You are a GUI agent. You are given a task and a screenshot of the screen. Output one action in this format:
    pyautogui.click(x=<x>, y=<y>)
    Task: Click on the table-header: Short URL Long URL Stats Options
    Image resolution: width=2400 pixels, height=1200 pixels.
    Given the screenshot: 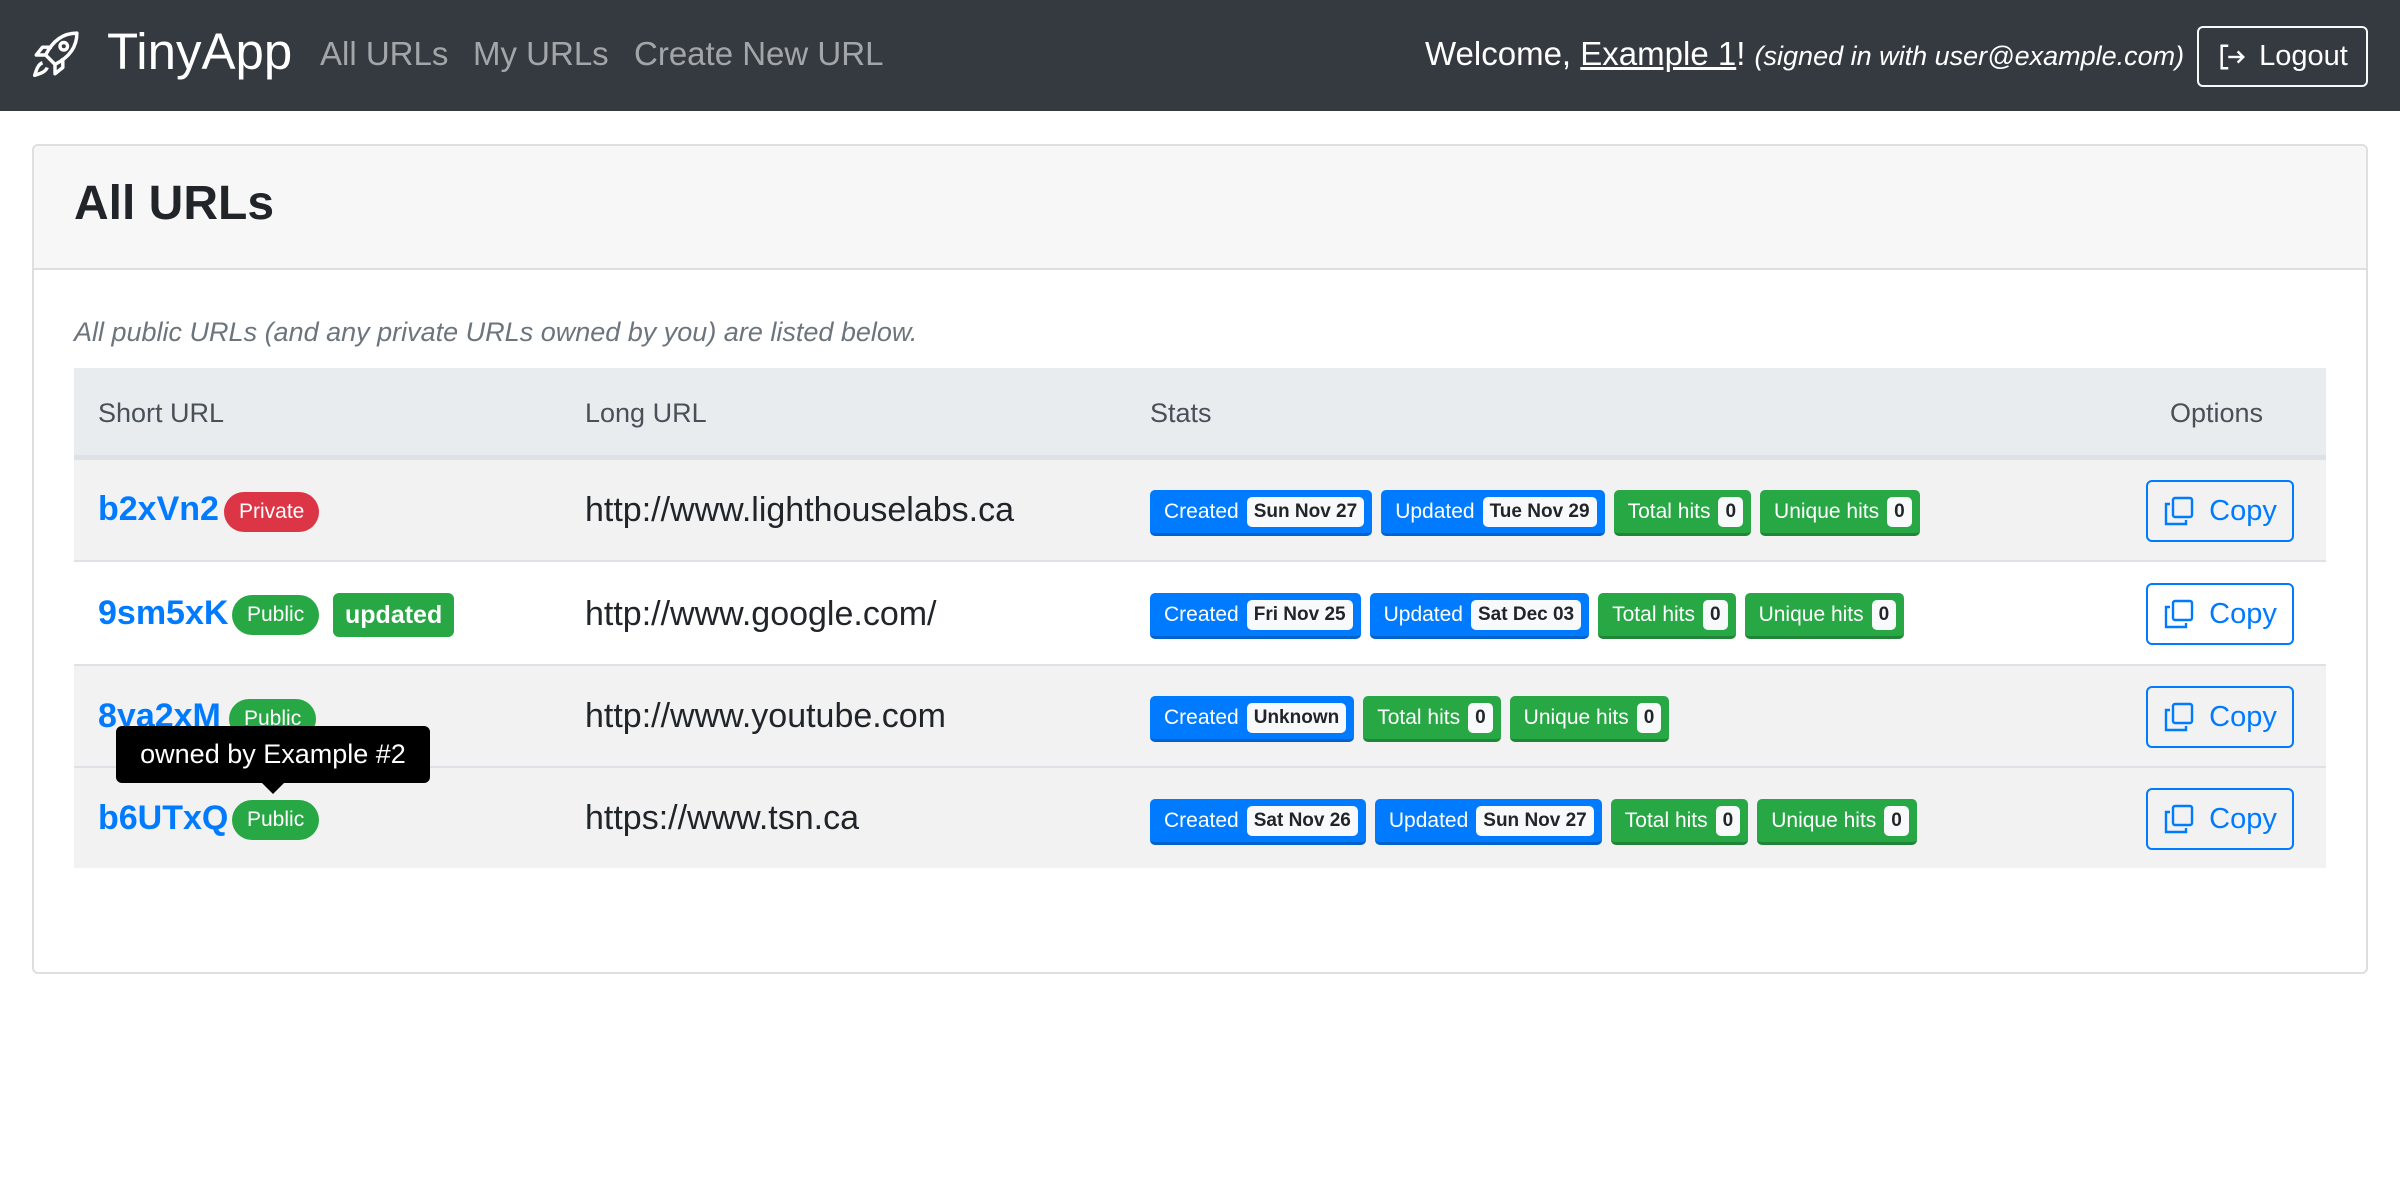 What is the action you would take?
    pyautogui.click(x=1200, y=413)
    